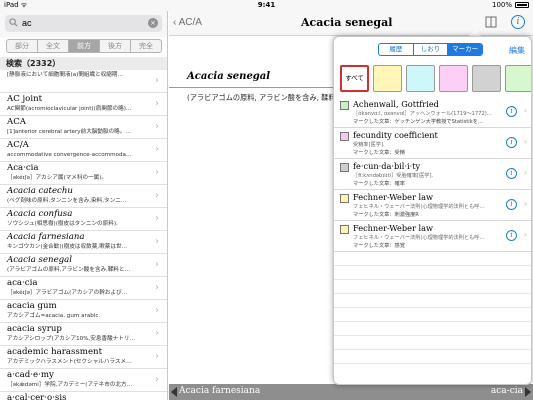 The image size is (533, 400). Describe the element at coordinates (174, 392) in the screenshot. I see `previous-arrow-icon` at that location.